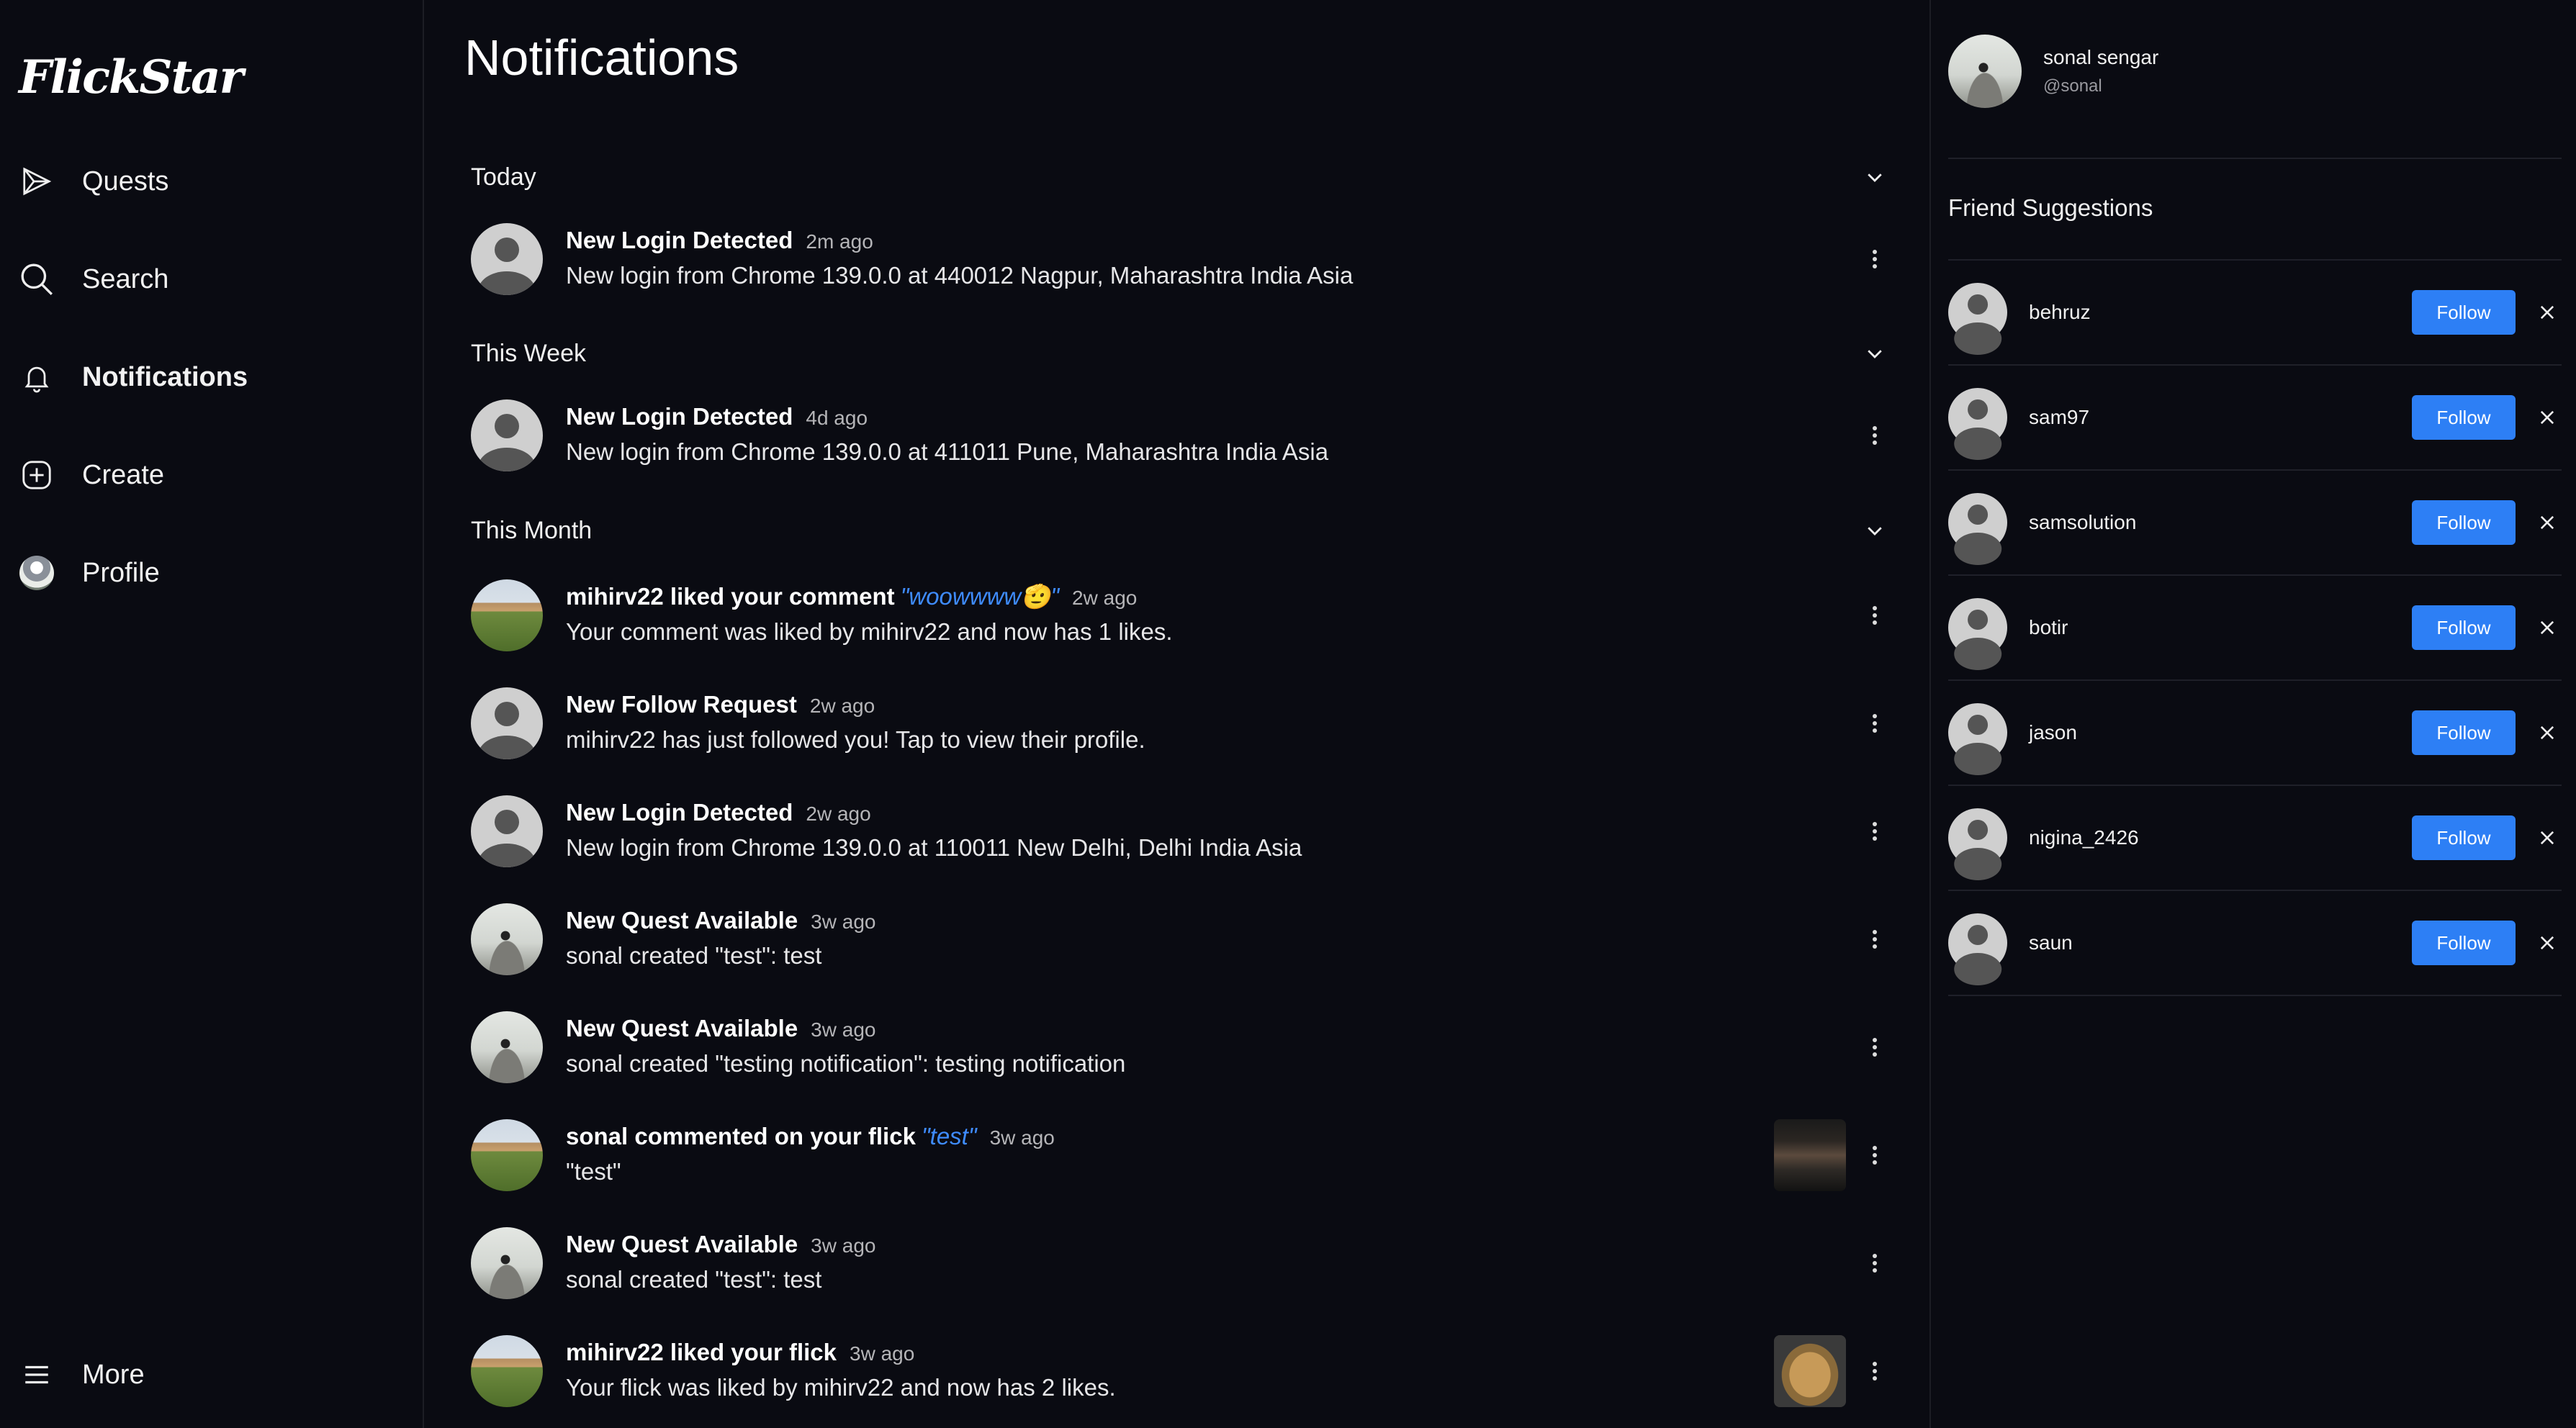  What do you see at coordinates (1180, 530) in the screenshot?
I see `section-header: This Month` at bounding box center [1180, 530].